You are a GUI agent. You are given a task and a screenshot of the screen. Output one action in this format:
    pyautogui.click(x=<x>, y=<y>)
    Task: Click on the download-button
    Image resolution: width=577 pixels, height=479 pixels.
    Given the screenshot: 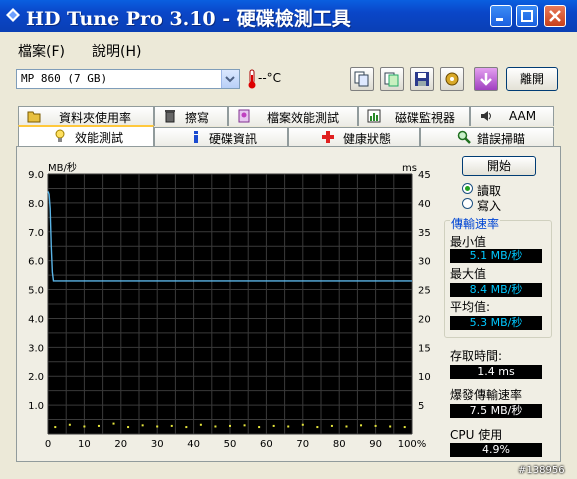 What is the action you would take?
    pyautogui.click(x=486, y=79)
    